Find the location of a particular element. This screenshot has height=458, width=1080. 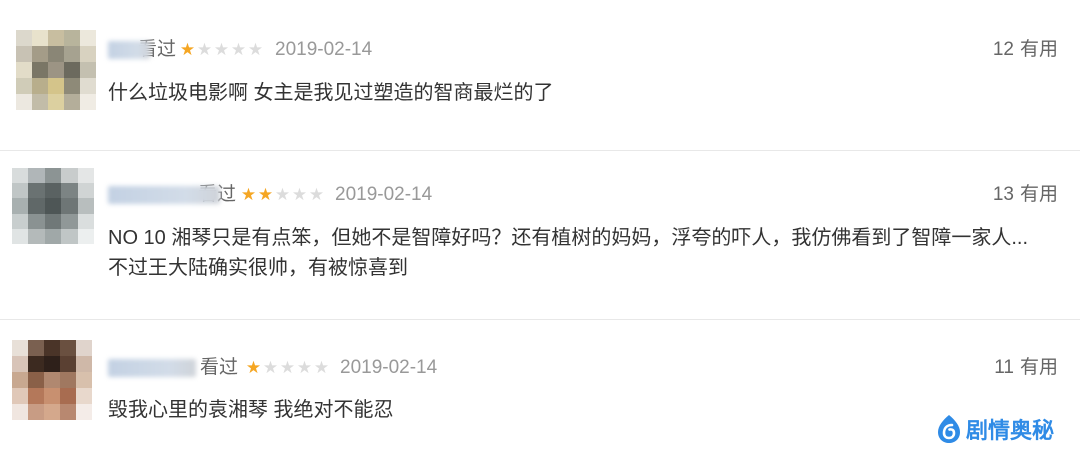

useful-vote: 11 有用 is located at coordinates (1026, 368).